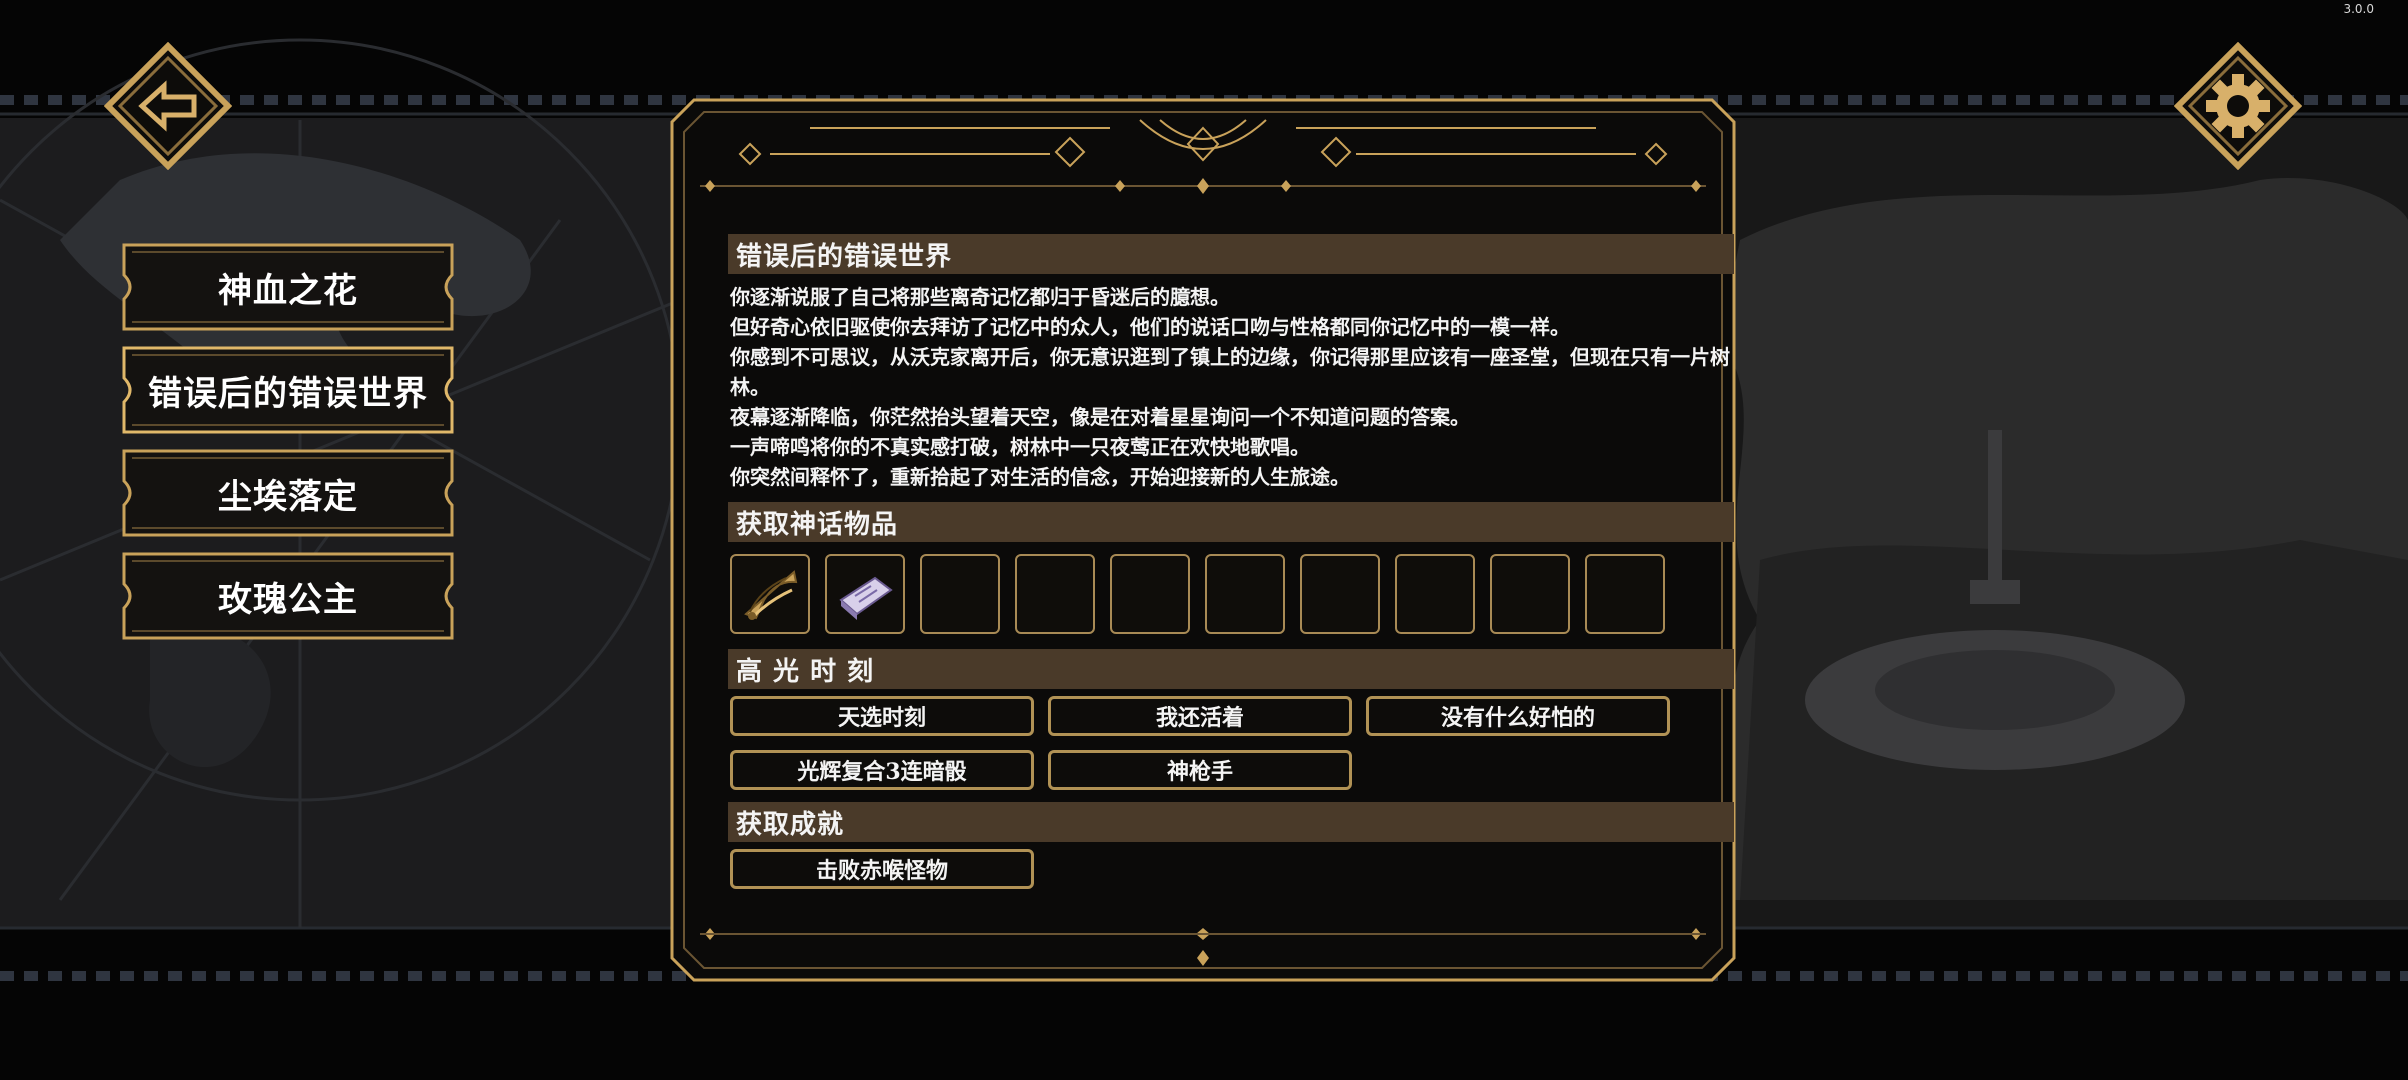  I want to click on spellbook-icon, so click(866, 598).